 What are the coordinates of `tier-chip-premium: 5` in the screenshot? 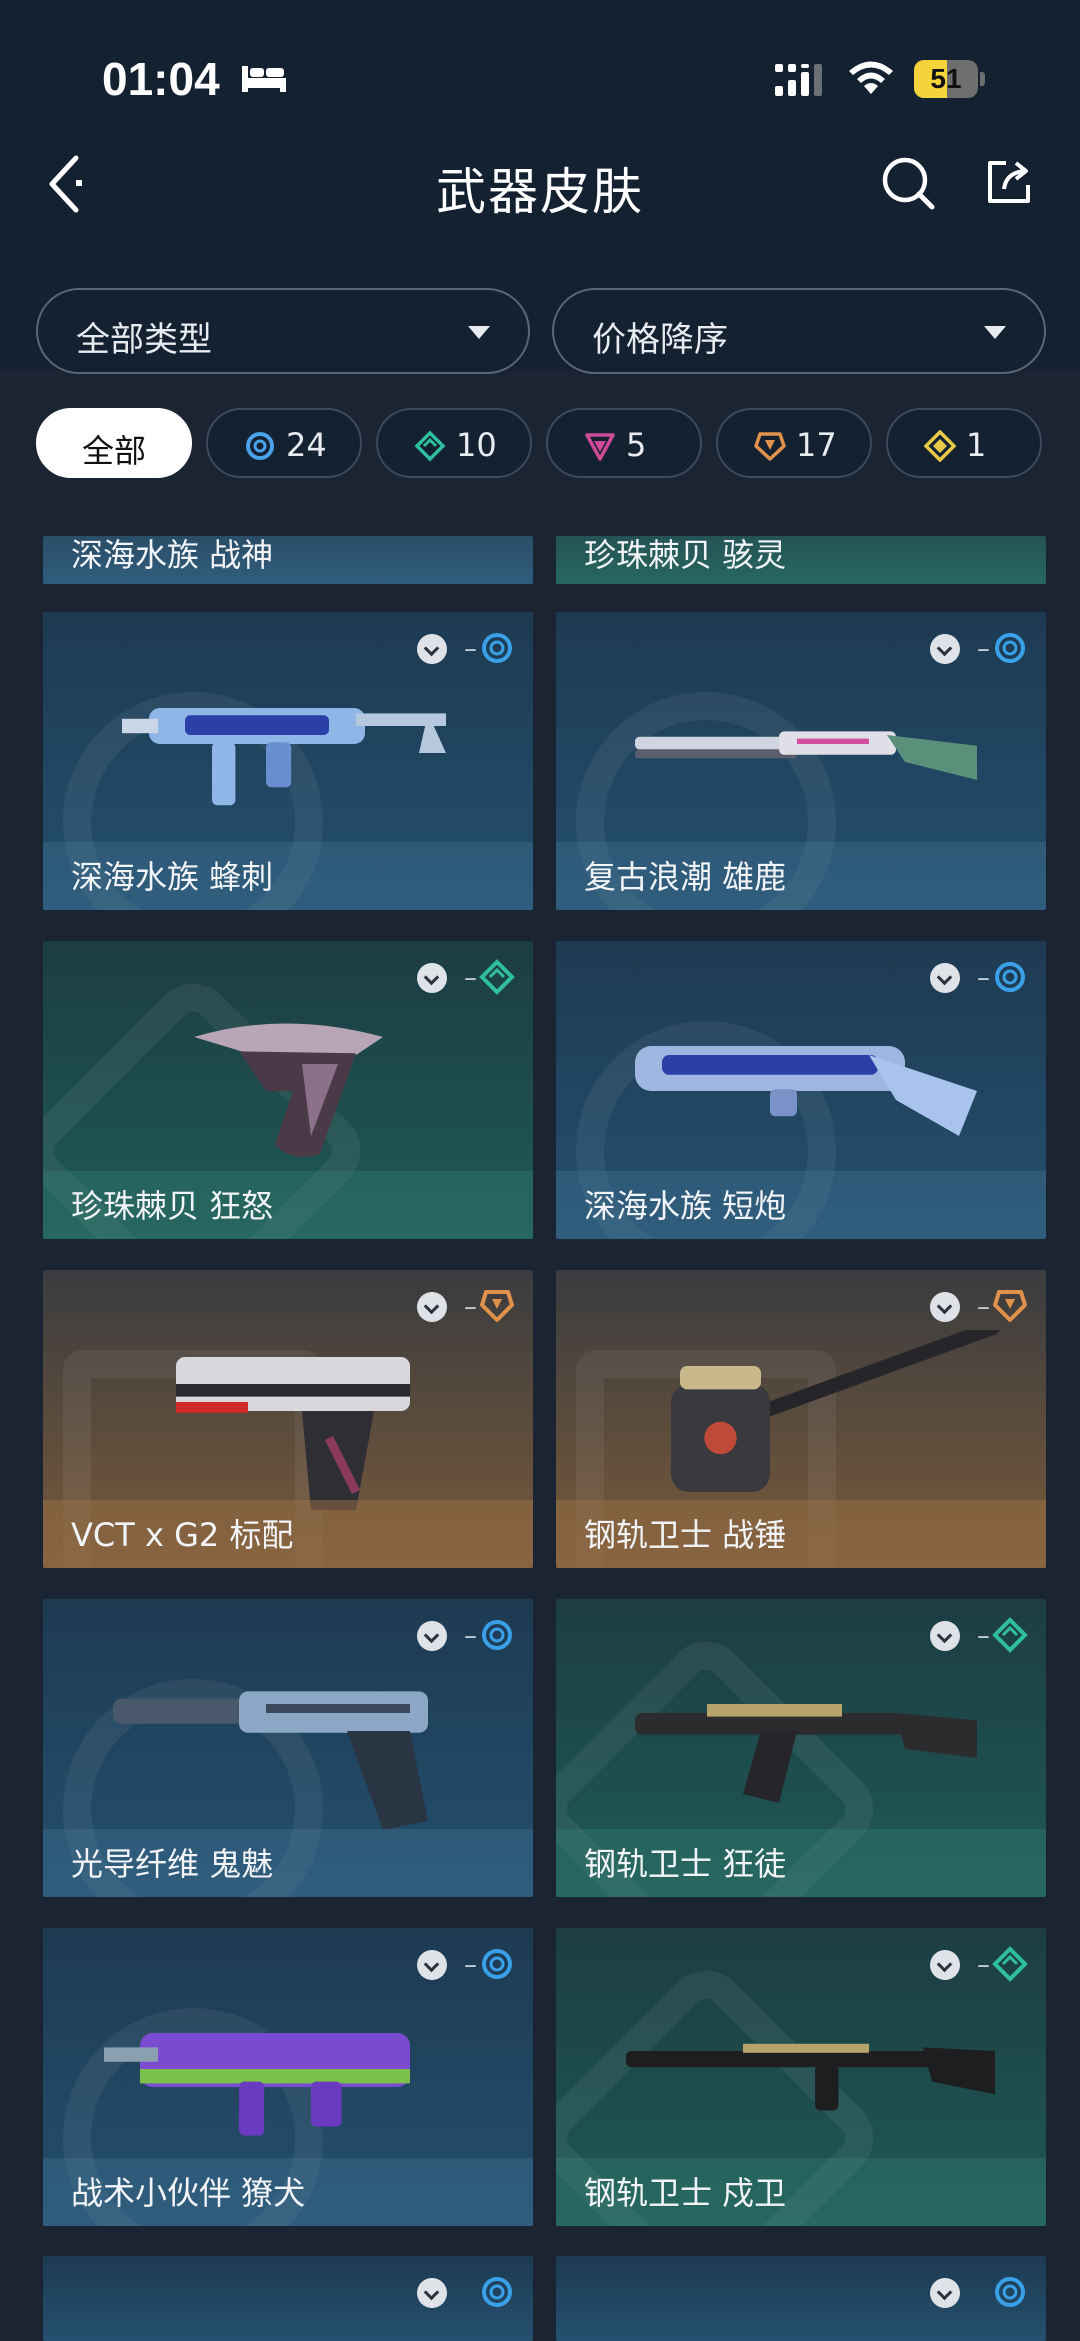 It's located at (624, 443).